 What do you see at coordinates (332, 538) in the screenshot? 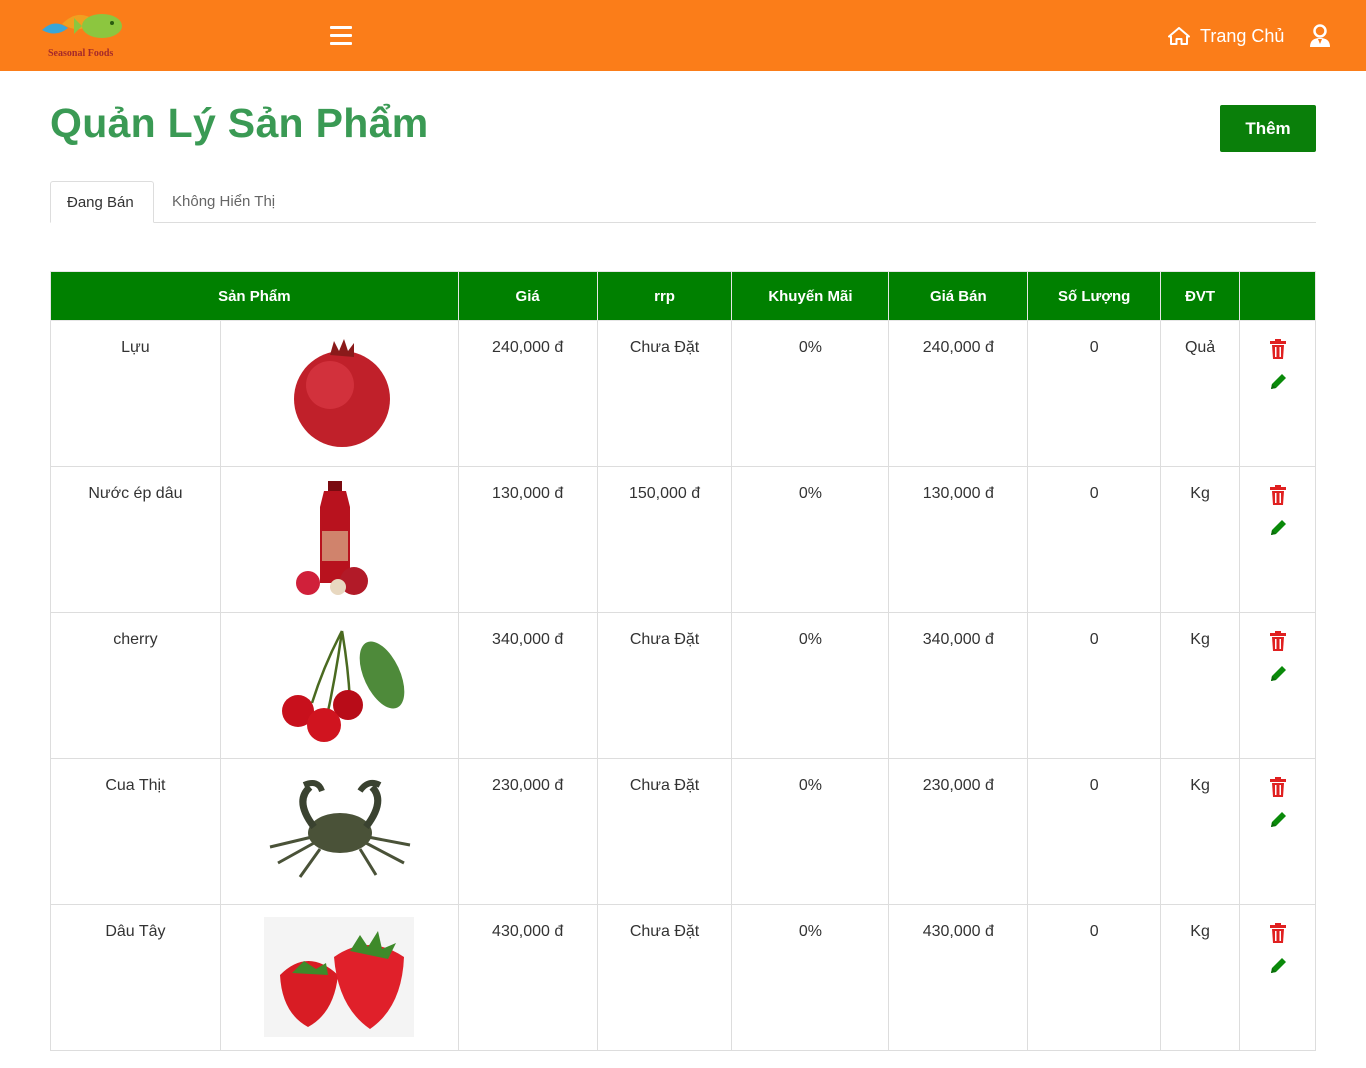
I see `strawberry-juice-image` at bounding box center [332, 538].